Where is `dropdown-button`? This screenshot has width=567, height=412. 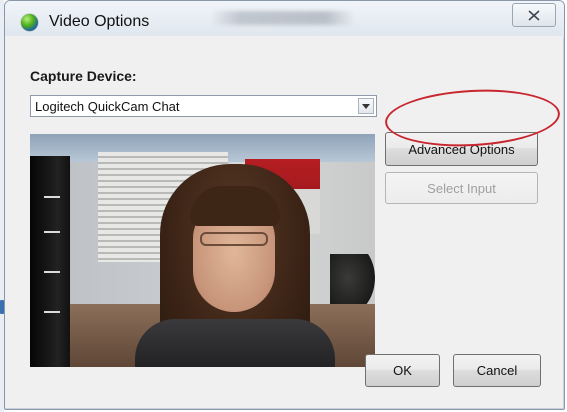 dropdown-button is located at coordinates (366, 106).